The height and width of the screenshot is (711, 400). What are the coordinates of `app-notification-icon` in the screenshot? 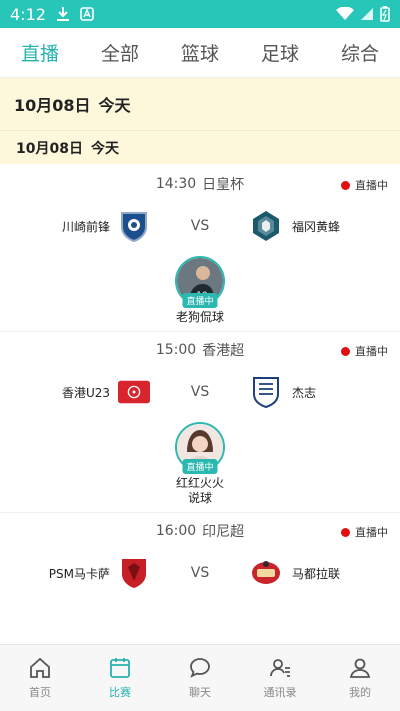 It's located at (87, 14).